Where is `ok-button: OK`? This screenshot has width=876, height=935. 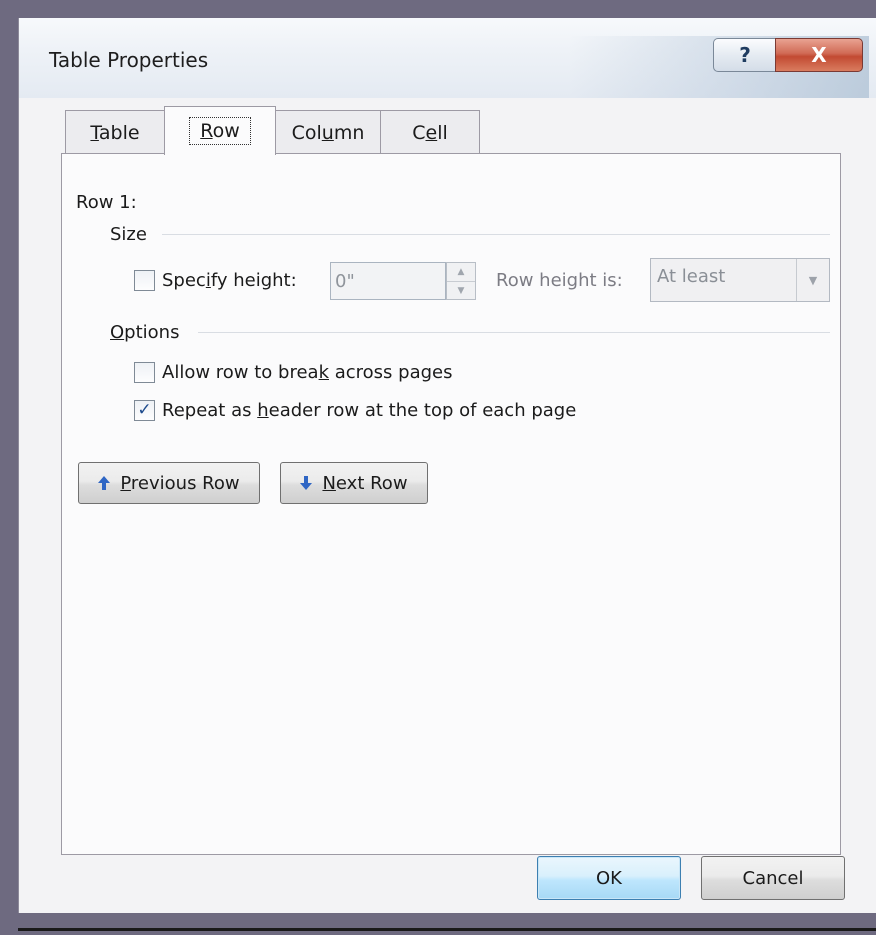 ok-button: OK is located at coordinates (609, 878).